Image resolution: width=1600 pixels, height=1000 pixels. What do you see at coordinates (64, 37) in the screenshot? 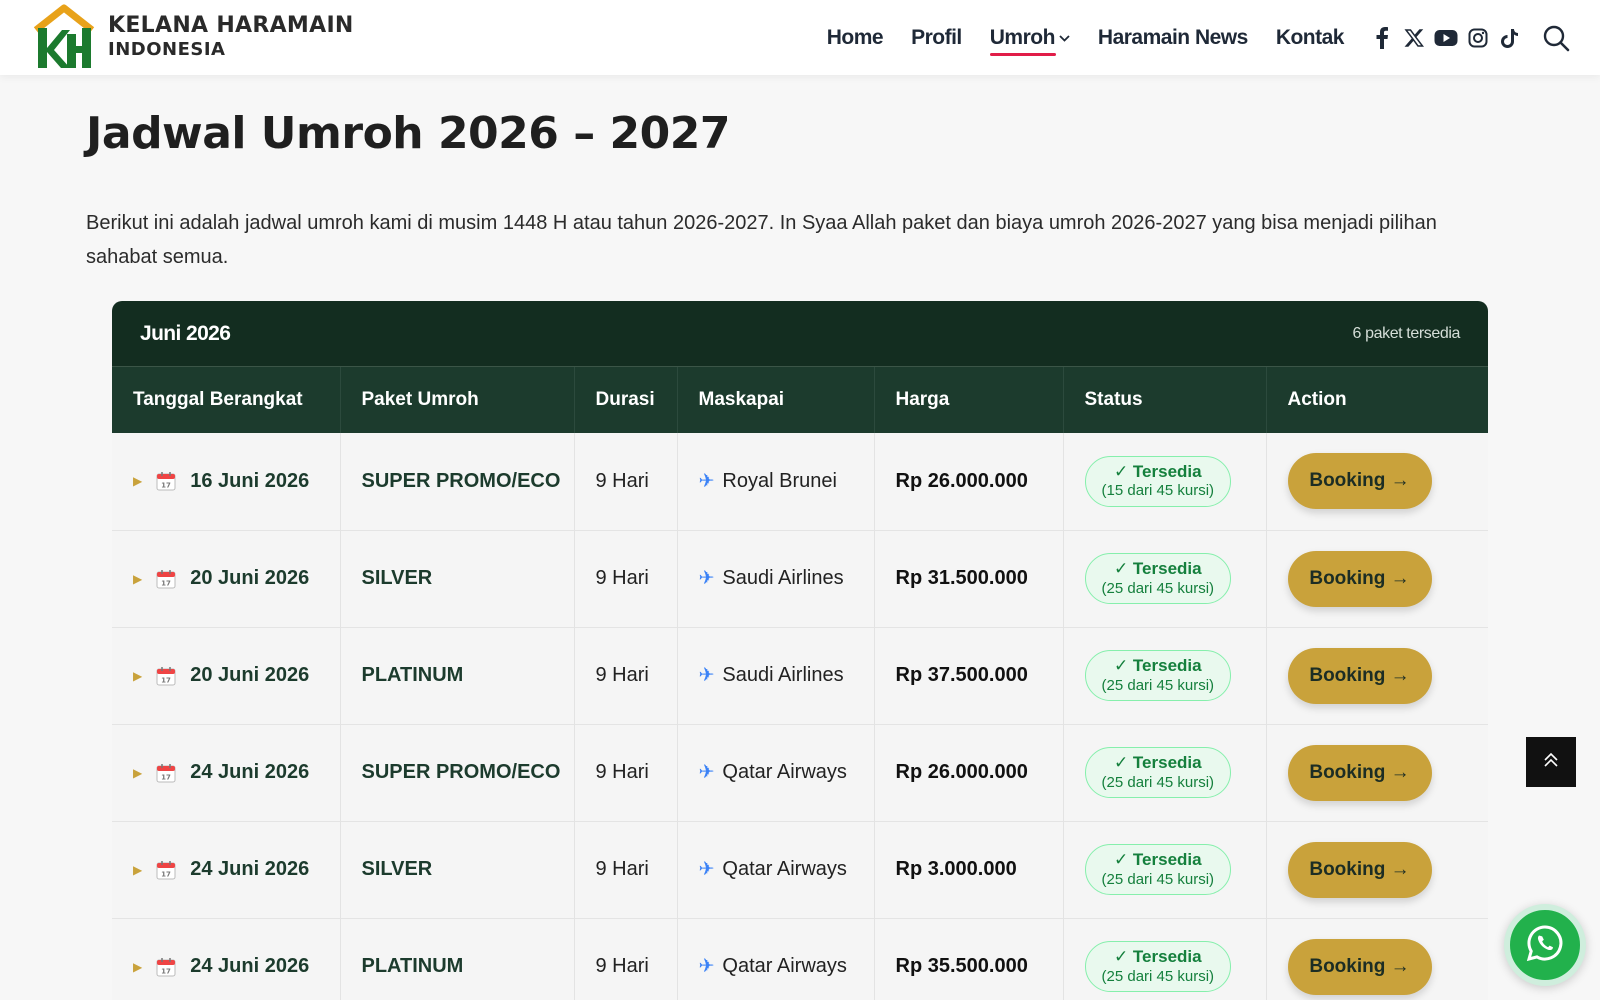
I see `logo-mark-icon` at bounding box center [64, 37].